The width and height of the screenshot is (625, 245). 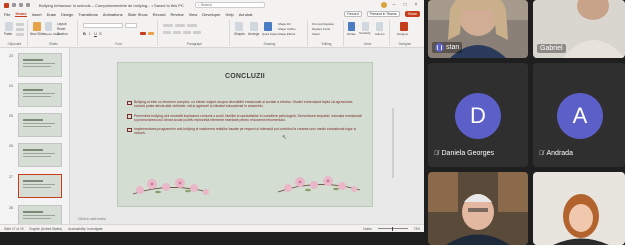 What do you see at coordinates (284, 24) in the screenshot?
I see `shape-fill-button: Shape Fill` at bounding box center [284, 24].